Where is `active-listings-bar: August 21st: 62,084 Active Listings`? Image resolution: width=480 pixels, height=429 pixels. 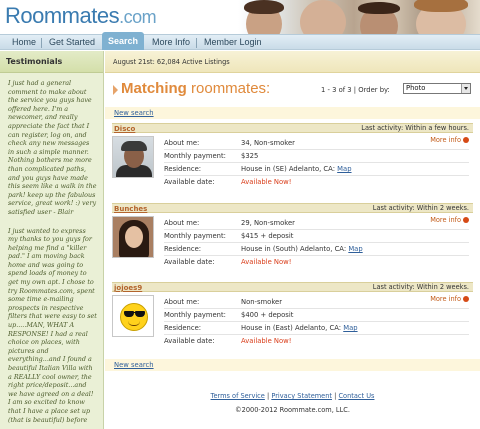 active-listings-bar: August 21st: 62,084 Active Listings is located at coordinates (292, 62).